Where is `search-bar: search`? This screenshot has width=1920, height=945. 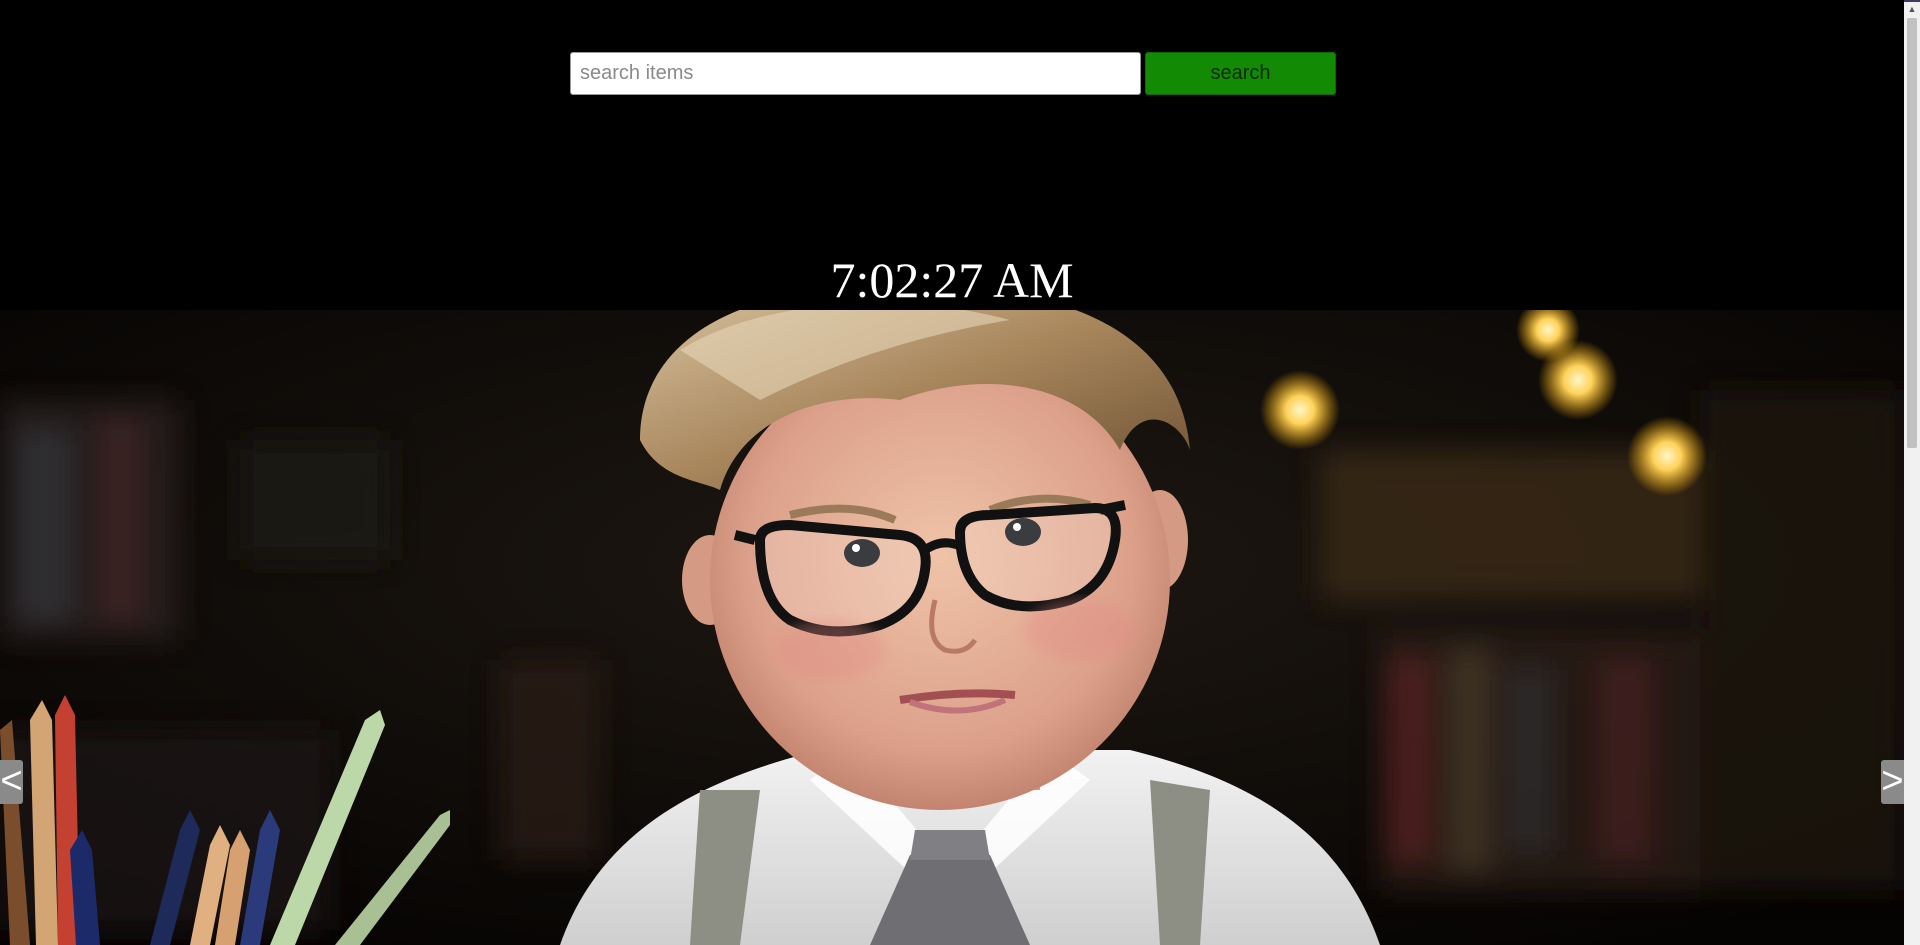 search-bar: search is located at coordinates (953, 73).